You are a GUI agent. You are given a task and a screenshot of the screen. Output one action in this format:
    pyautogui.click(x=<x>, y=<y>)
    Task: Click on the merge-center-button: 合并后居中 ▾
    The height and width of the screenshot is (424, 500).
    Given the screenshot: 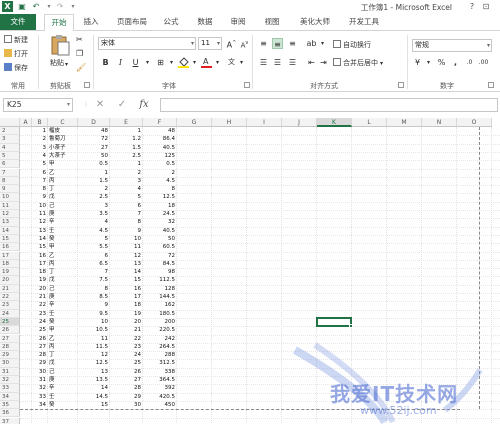 What is the action you would take?
    pyautogui.click(x=358, y=63)
    